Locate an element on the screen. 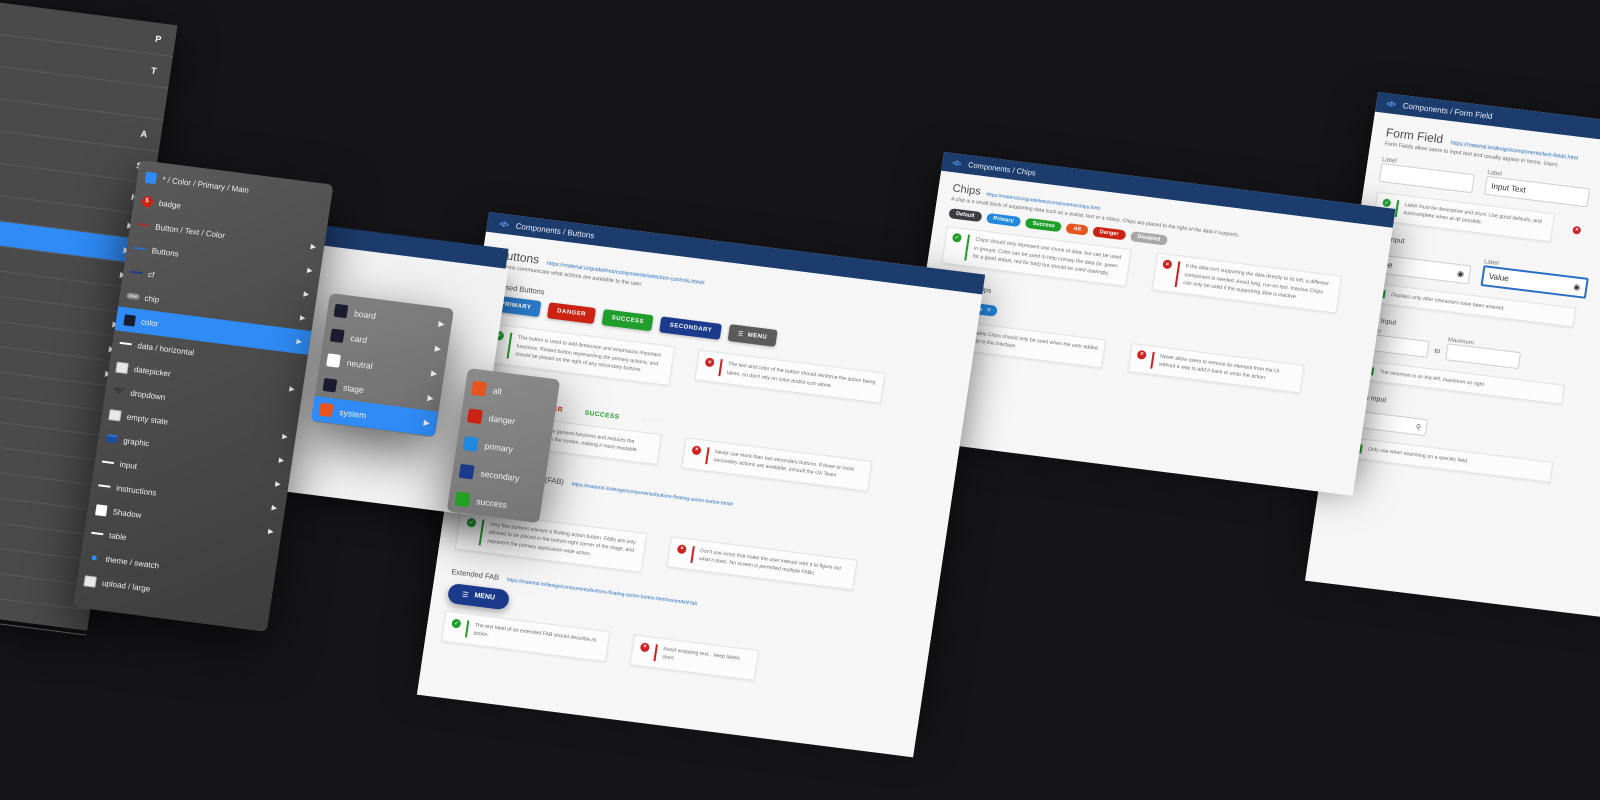 The height and width of the screenshot is (800, 1600). menu-item-label: input is located at coordinates (128, 465).